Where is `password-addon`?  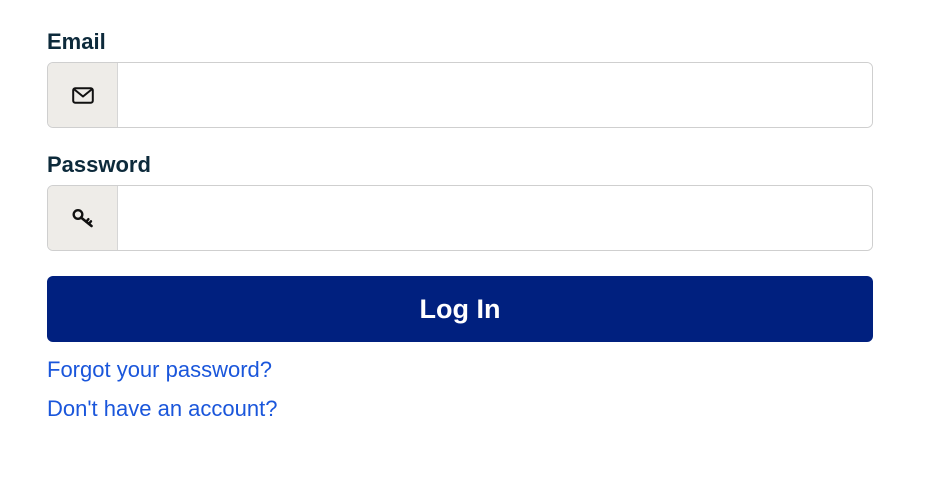 password-addon is located at coordinates (83, 218).